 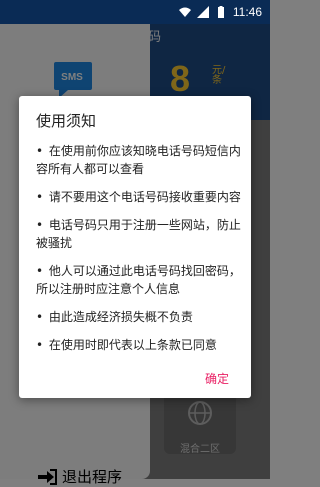 What do you see at coordinates (220, 12) in the screenshot?
I see `battery-icon` at bounding box center [220, 12].